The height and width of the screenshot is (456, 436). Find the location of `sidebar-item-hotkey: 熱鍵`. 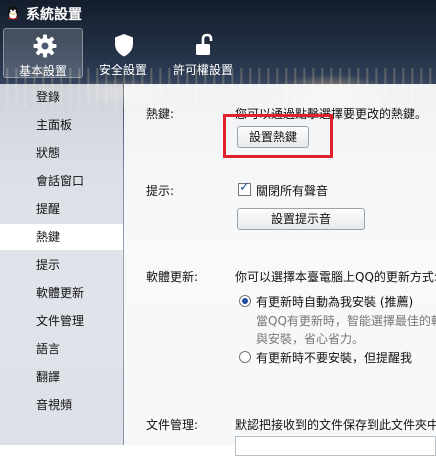

sidebar-item-hotkey: 熱鍵 is located at coordinates (61, 237).